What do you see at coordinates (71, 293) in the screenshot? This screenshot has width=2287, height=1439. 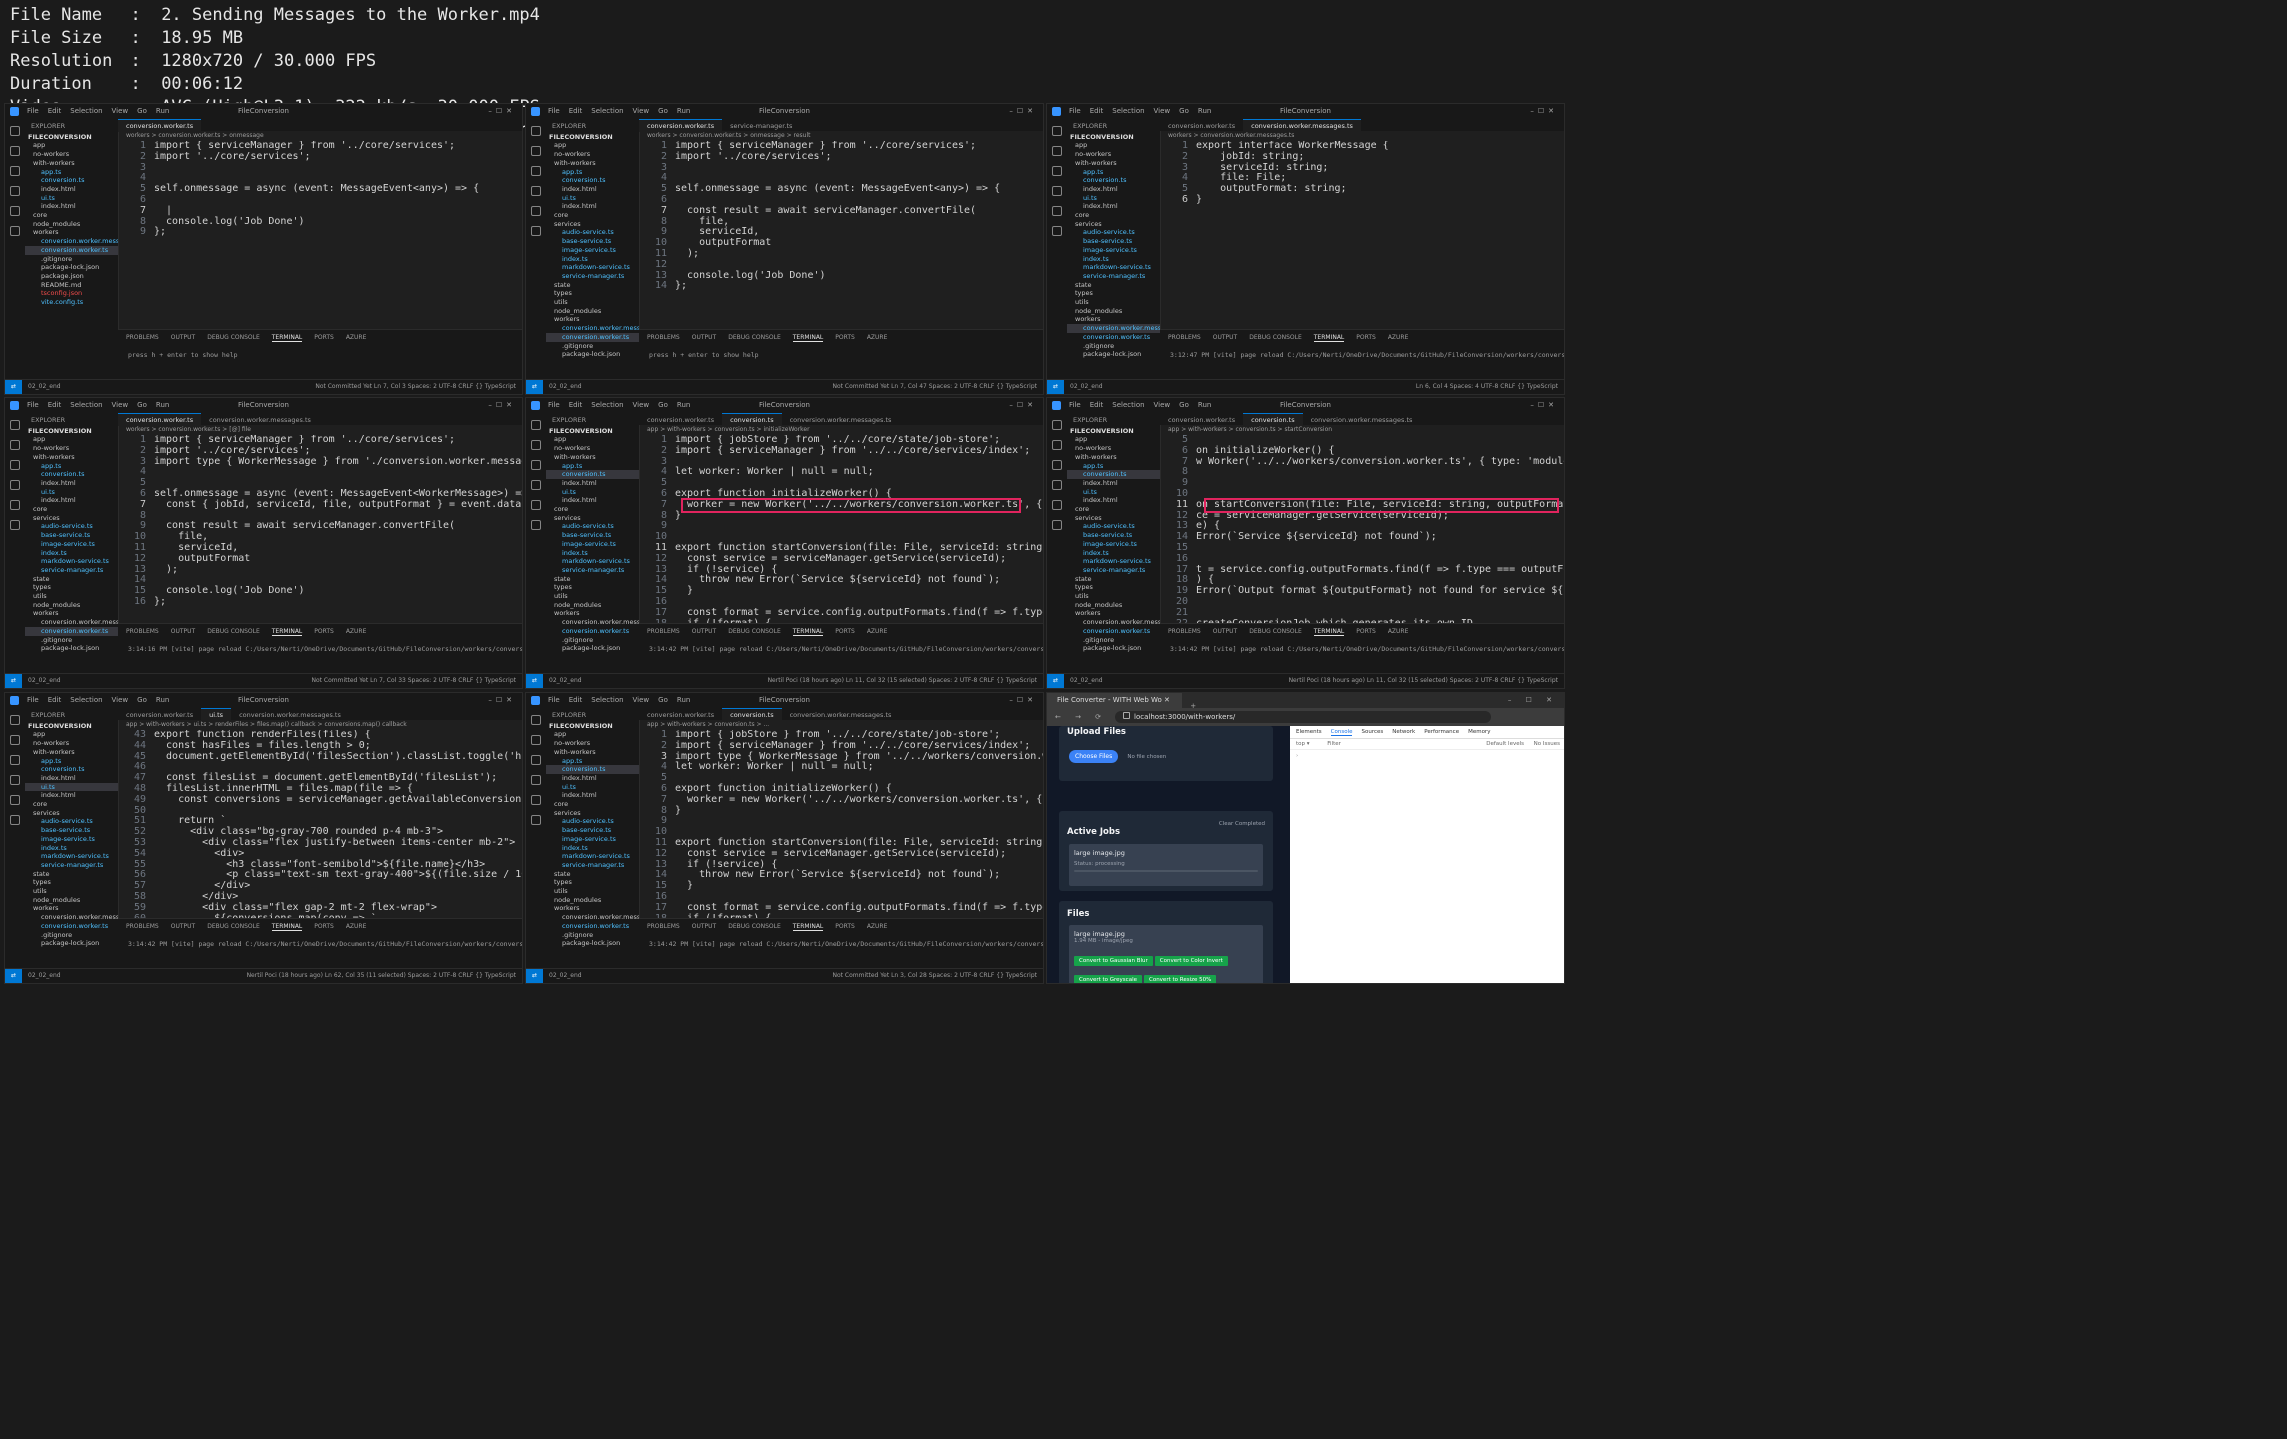 I see `tree-item: tsconfig.json` at bounding box center [71, 293].